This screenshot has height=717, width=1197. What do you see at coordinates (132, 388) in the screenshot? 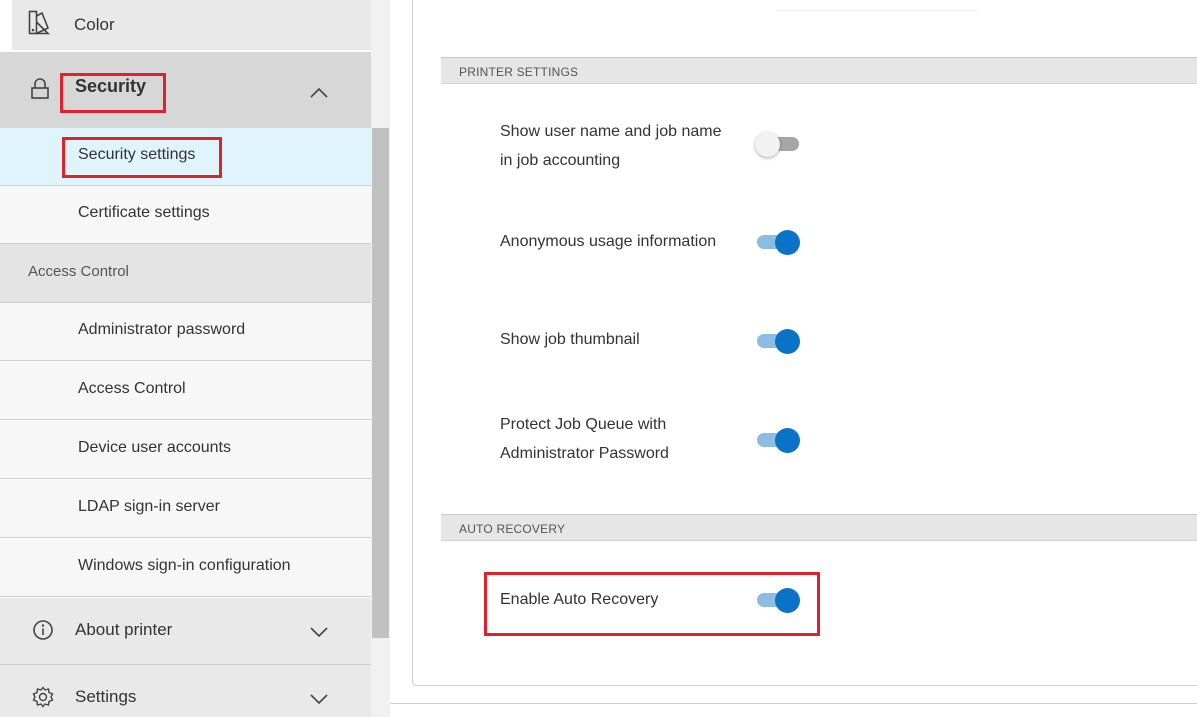
I see `sidebar-item-label: Access Control` at bounding box center [132, 388].